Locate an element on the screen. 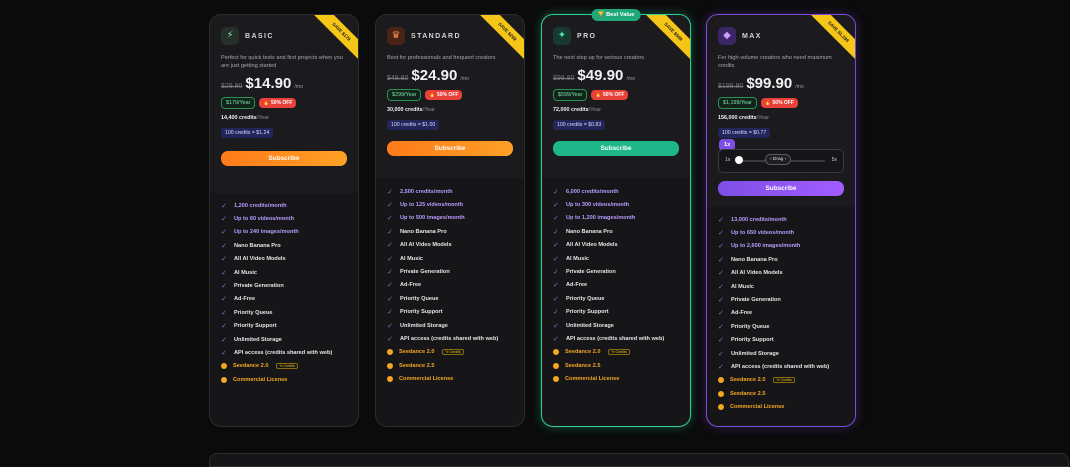  lightning-icon: ⚡ is located at coordinates (230, 36).